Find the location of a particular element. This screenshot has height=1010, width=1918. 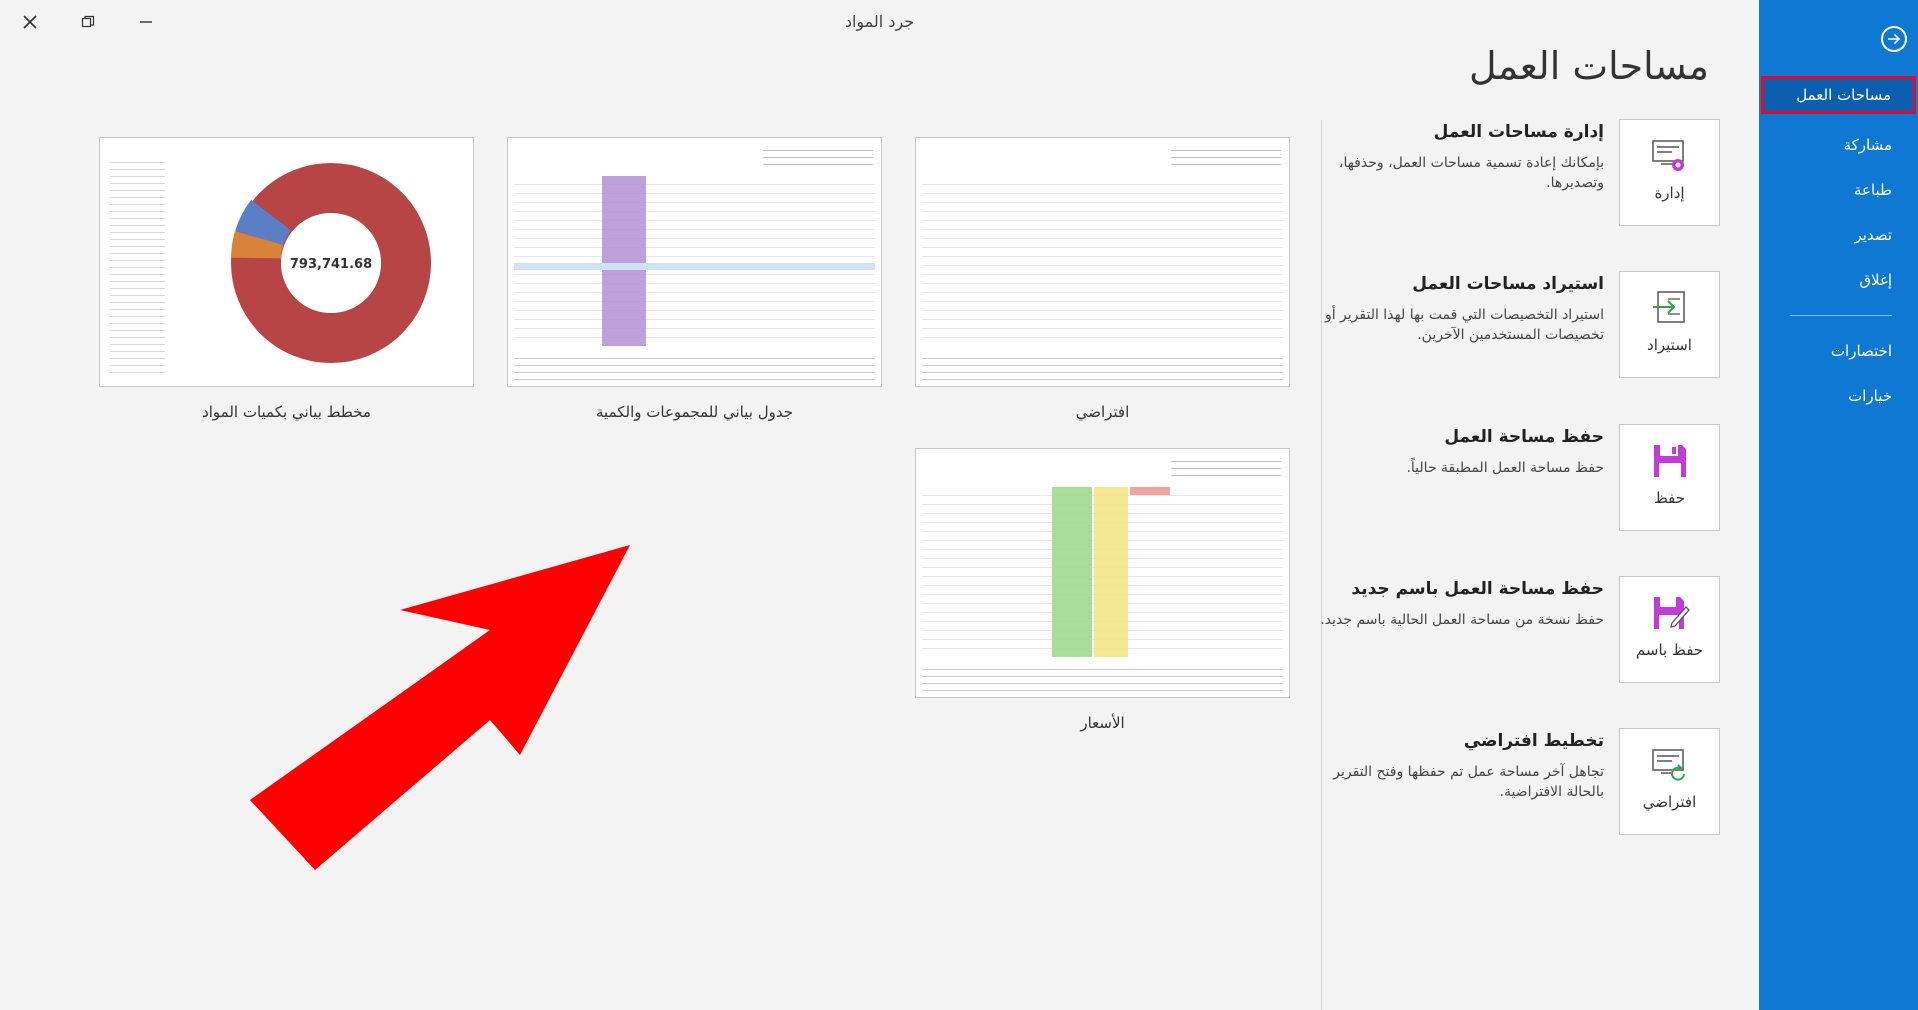

donut-center-value: 793,741.68 is located at coordinates (331, 264).